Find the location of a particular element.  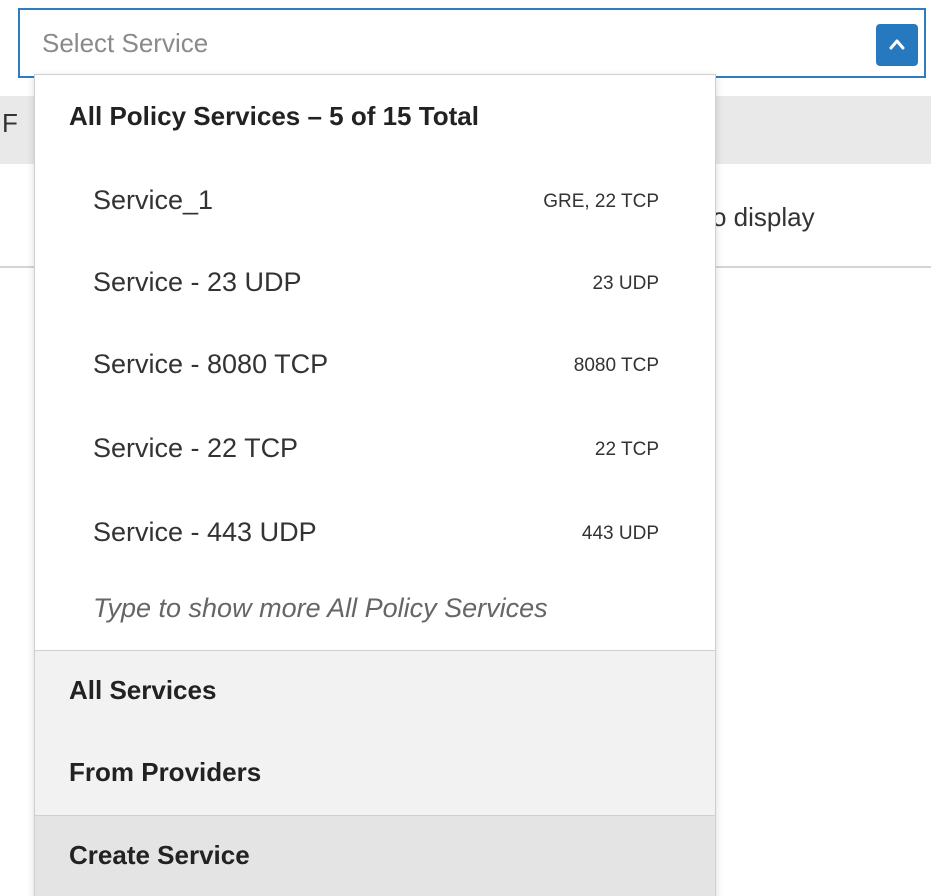

chevron-up-icon is located at coordinates (897, 44).